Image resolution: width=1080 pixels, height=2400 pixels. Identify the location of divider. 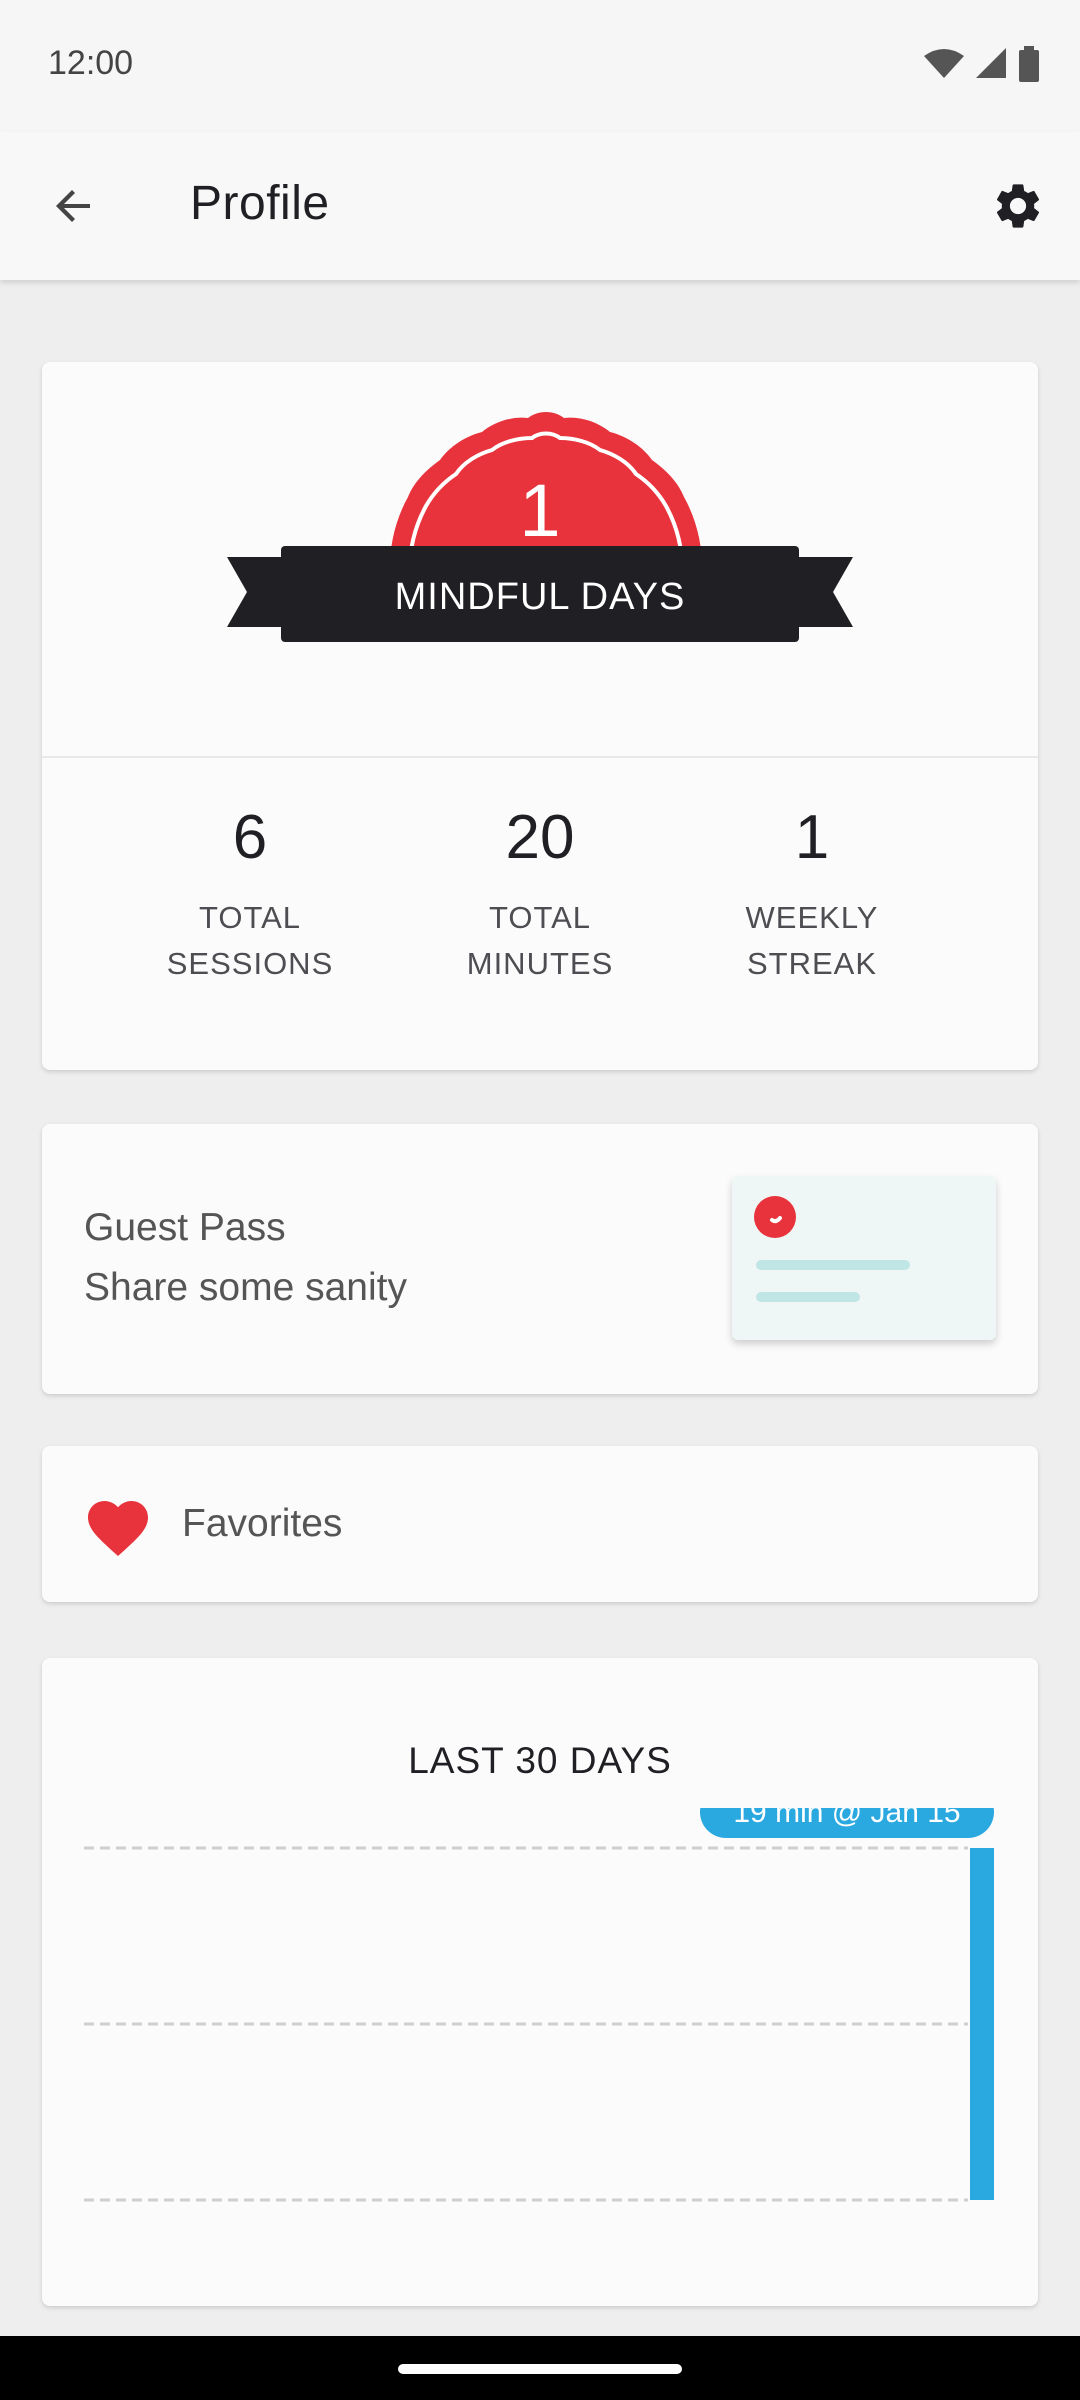
(540, 757).